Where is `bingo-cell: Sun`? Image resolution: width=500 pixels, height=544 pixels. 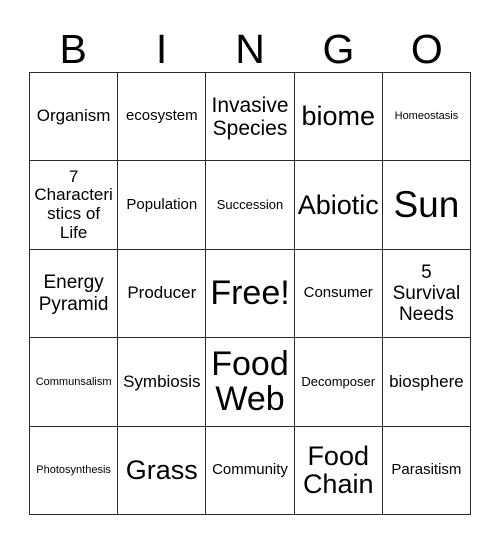 bingo-cell: Sun is located at coordinates (427, 205).